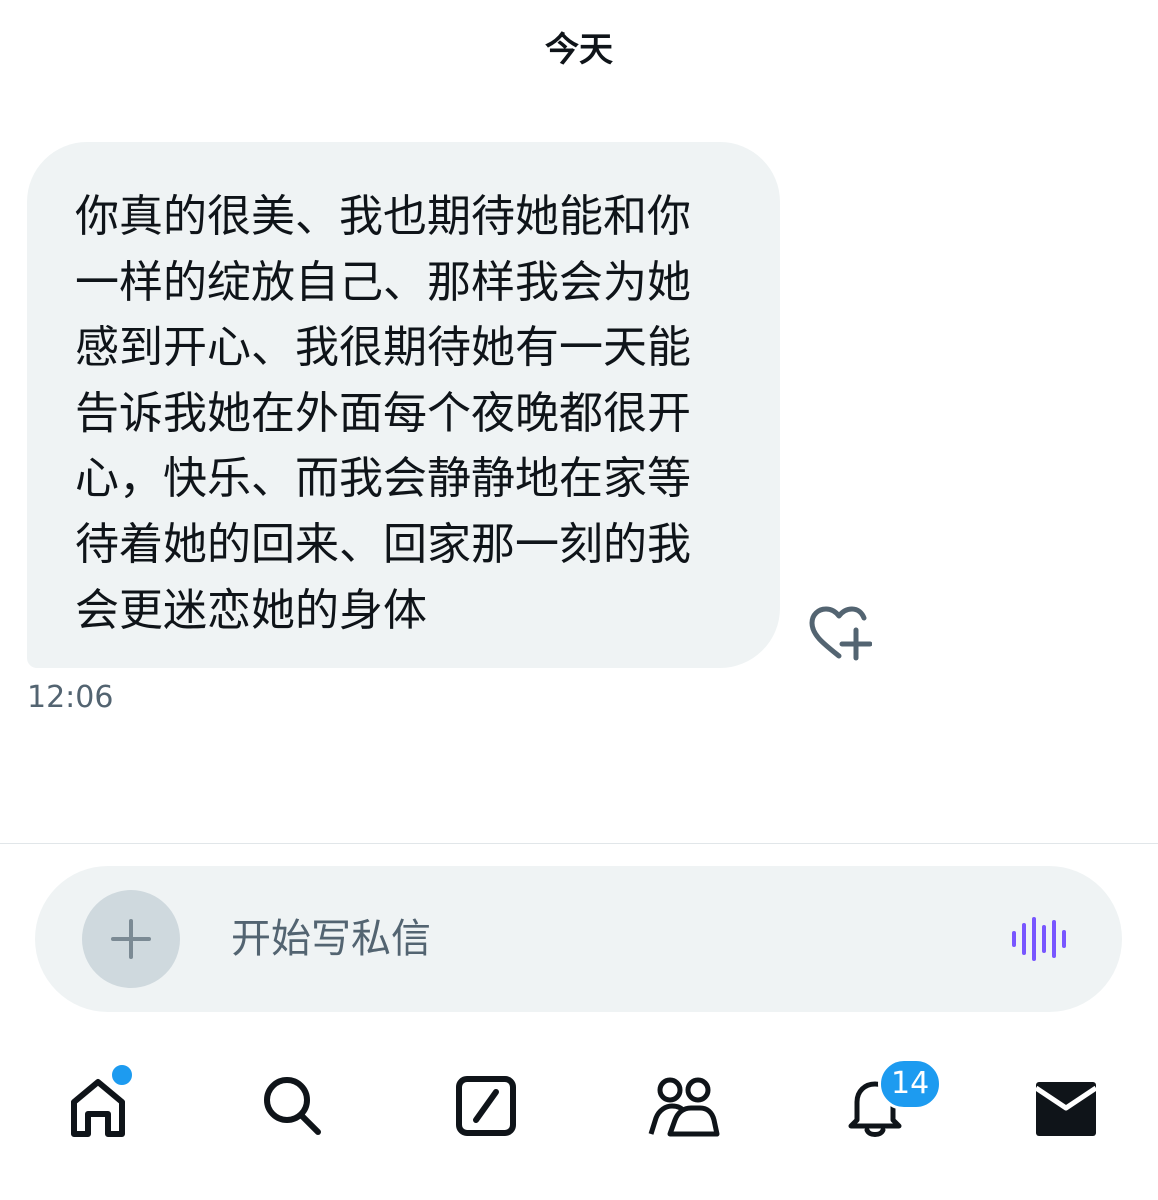 The width and height of the screenshot is (1158, 1200). Describe the element at coordinates (579, 1110) in the screenshot. I see `bottom-navigation` at that location.